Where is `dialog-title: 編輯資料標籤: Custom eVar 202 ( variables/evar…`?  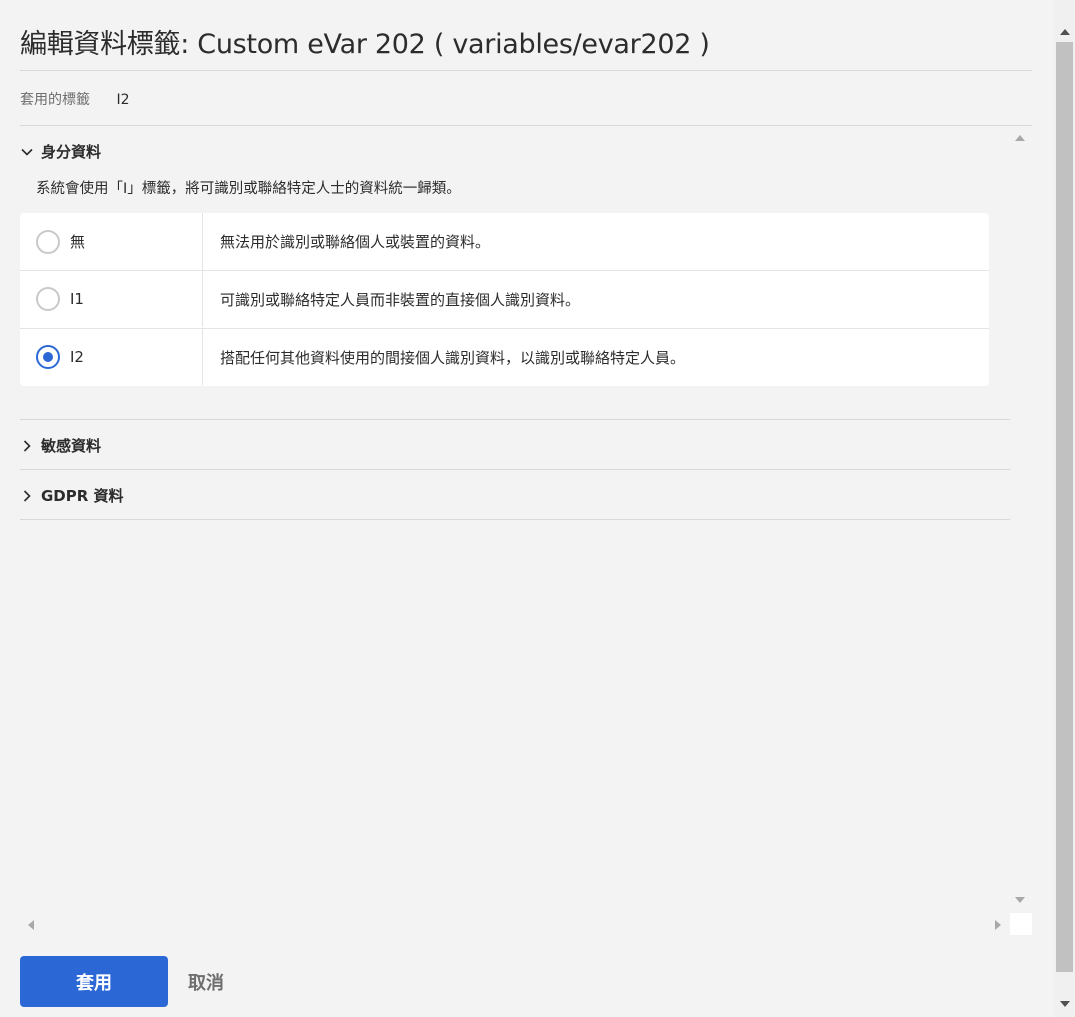 dialog-title: 編輯資料標籤: Custom eVar 202 ( variables/evar… is located at coordinates (365, 44).